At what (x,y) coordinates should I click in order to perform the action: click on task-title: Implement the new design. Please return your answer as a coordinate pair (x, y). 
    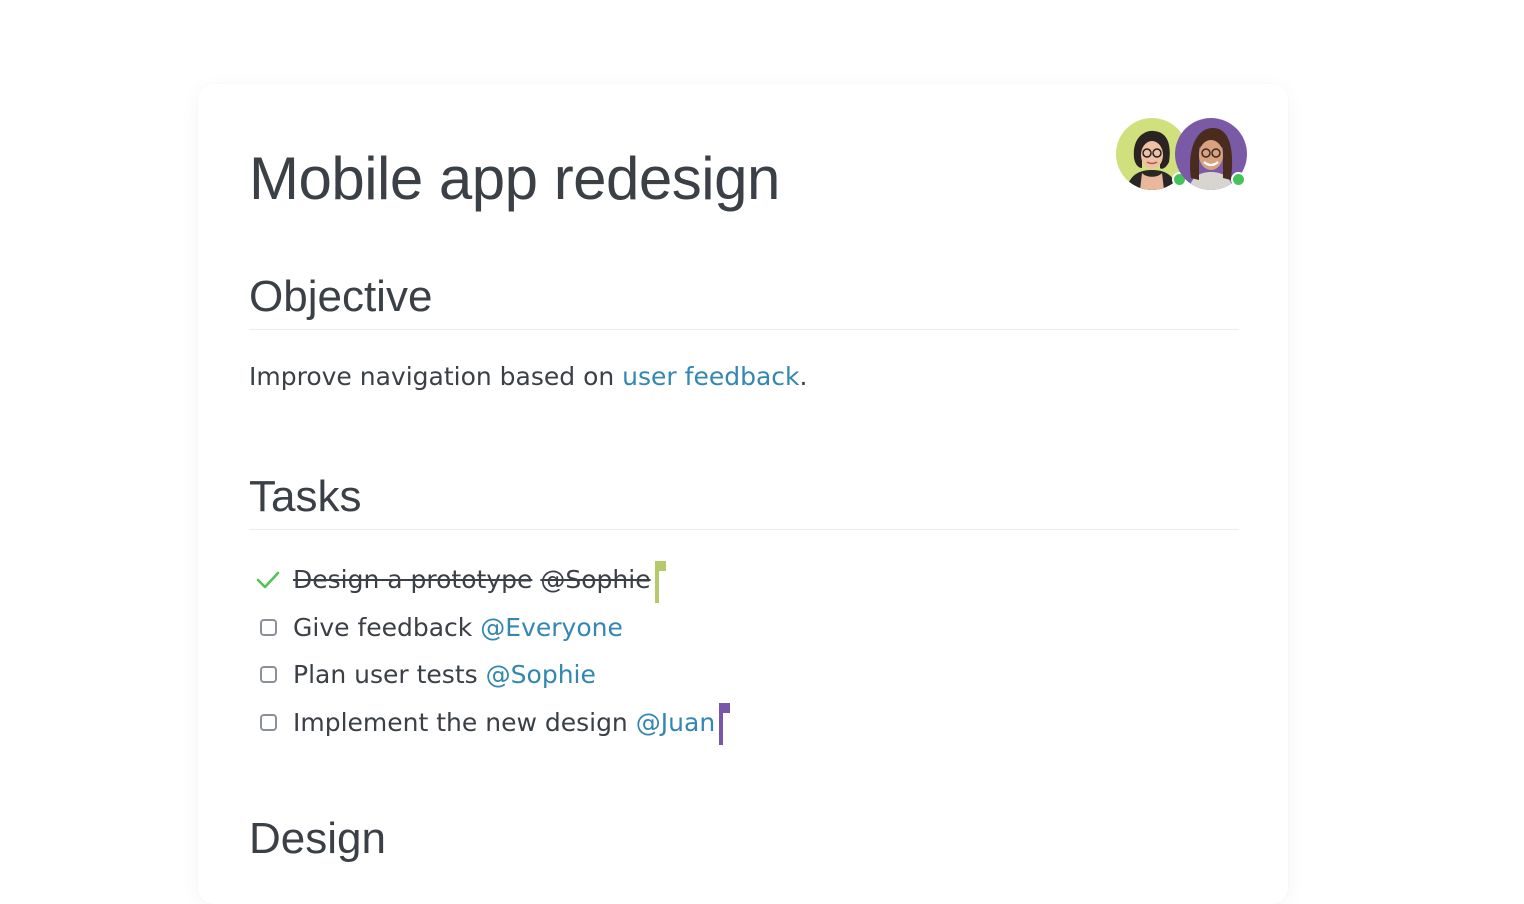
    Looking at the image, I should click on (460, 722).